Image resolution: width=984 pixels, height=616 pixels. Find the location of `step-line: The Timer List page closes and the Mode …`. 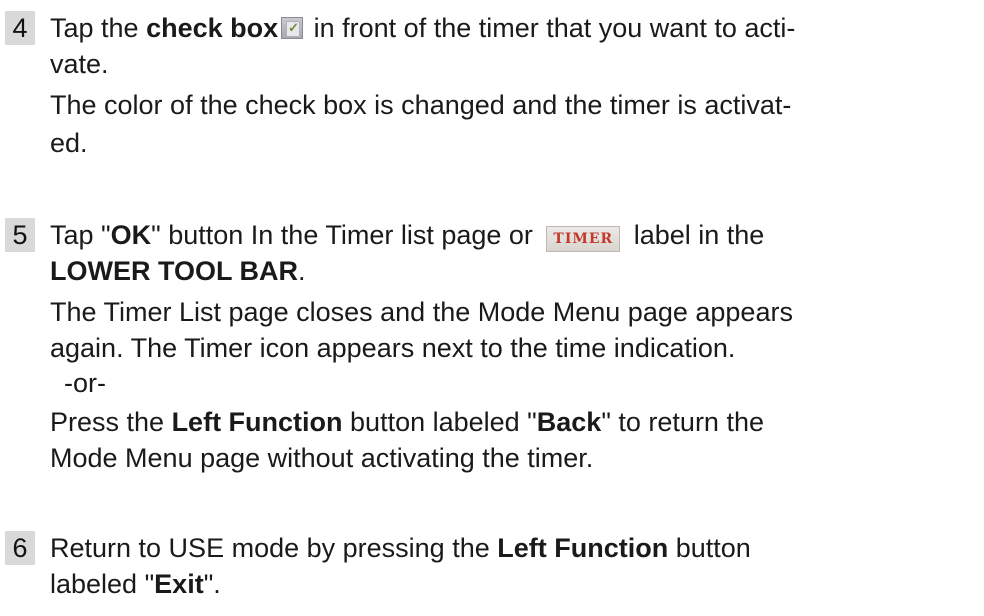

step-line: The Timer List page closes and the Mode … is located at coordinates (421, 312).